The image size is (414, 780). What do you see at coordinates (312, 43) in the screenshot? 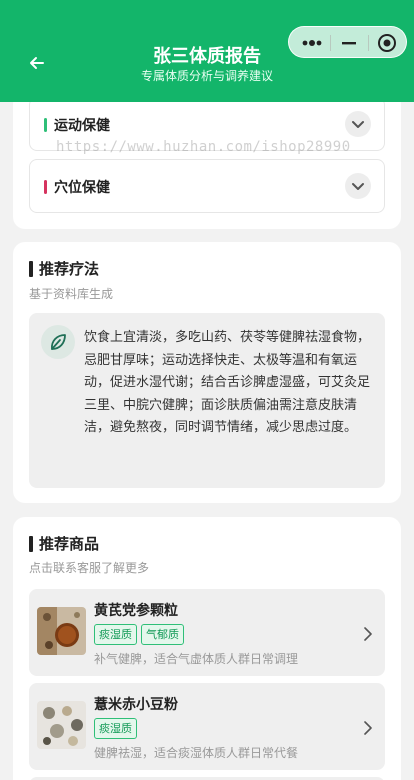
I see `more-icon` at bounding box center [312, 43].